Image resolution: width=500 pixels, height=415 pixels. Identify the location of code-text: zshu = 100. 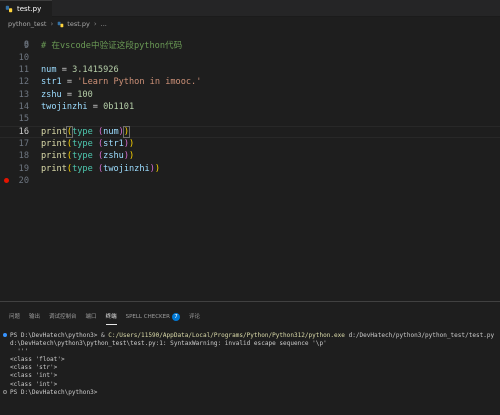
(67, 95).